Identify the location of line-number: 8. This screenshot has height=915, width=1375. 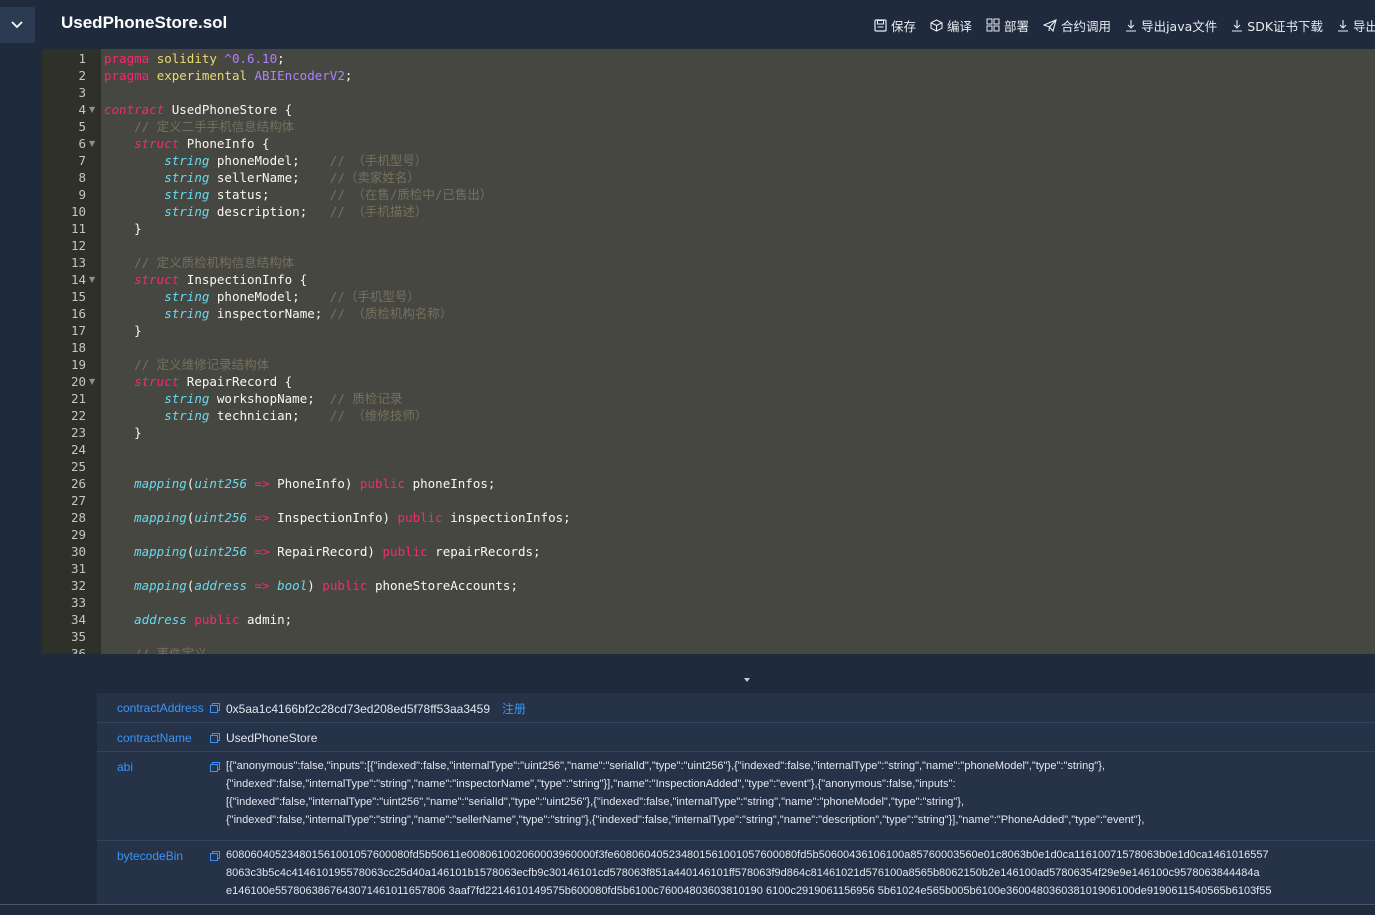
(82, 177).